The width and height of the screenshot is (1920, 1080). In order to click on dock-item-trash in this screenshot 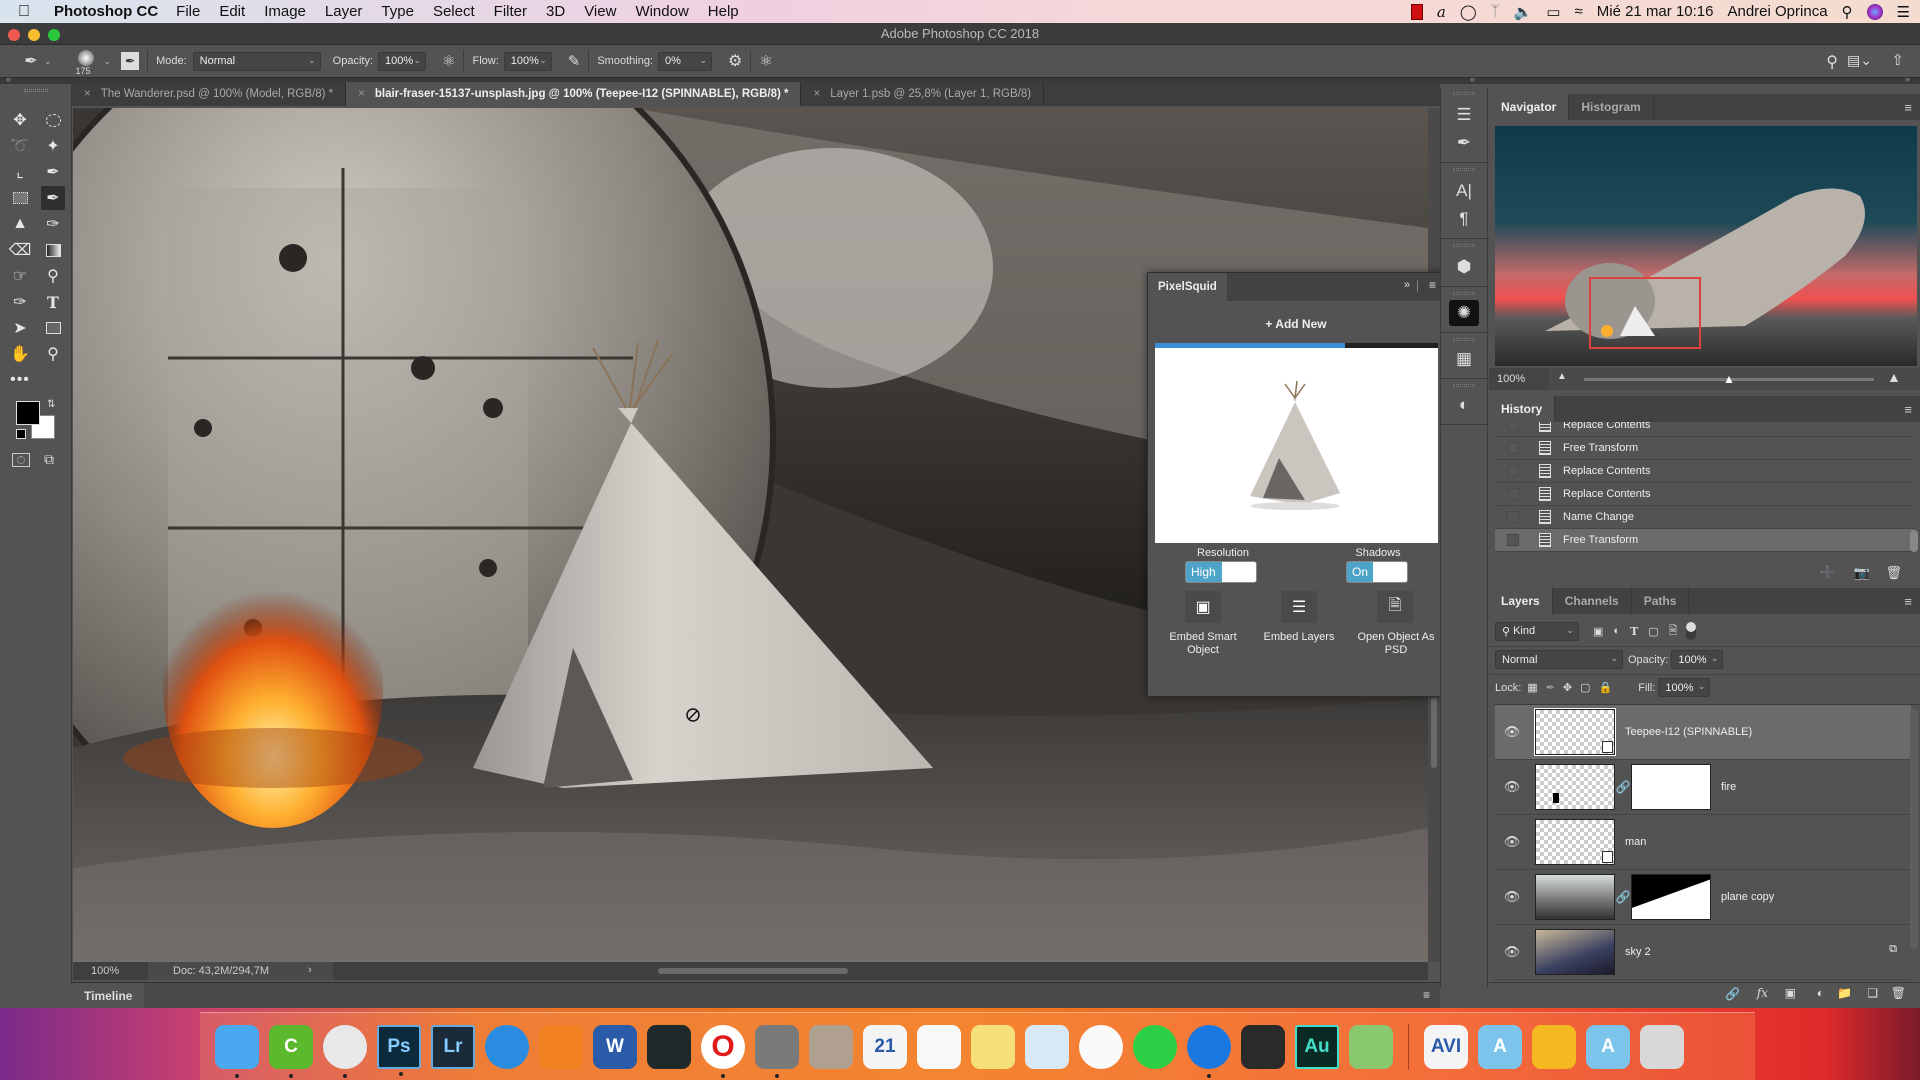, I will do `click(1662, 1046)`.